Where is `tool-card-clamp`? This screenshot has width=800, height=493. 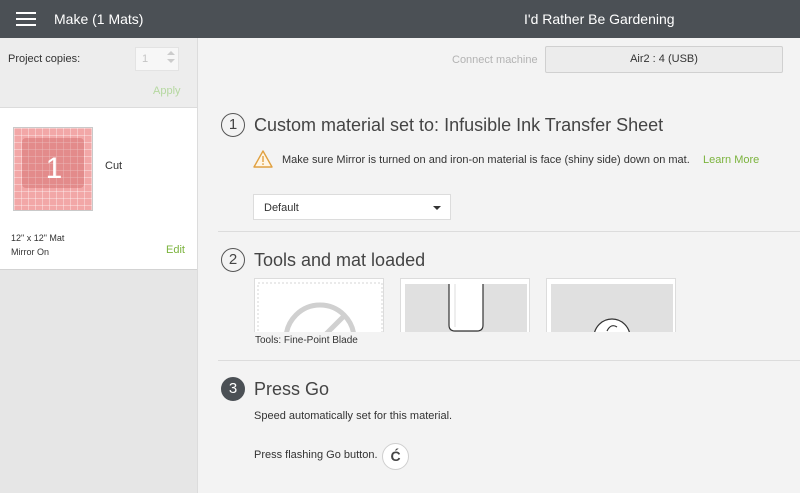 tool-card-clamp is located at coordinates (465, 305).